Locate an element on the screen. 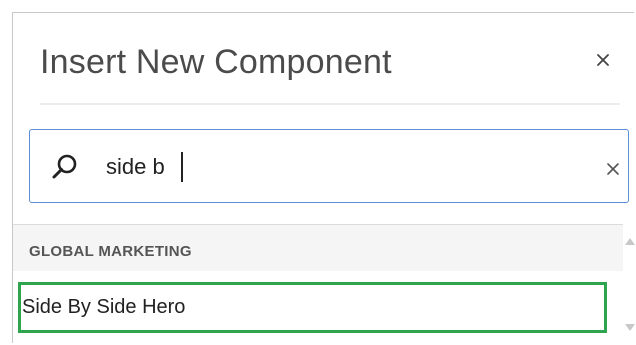 The image size is (636, 345). group-header: GLOBAL MARKETING is located at coordinates (110, 251).